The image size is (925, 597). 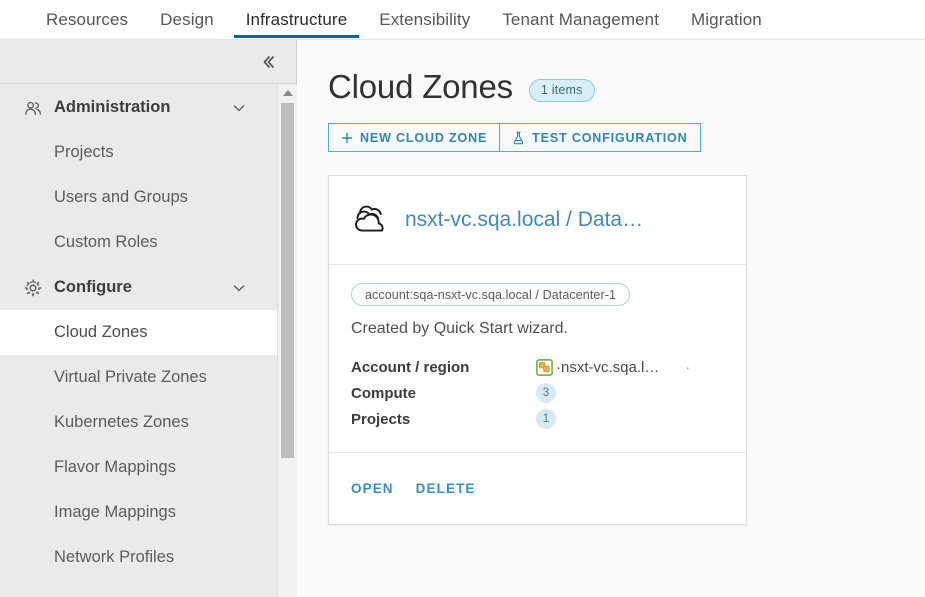 I want to click on sidebar-item-kubernetes-zones: Kubernetes Zones, so click(x=138, y=422).